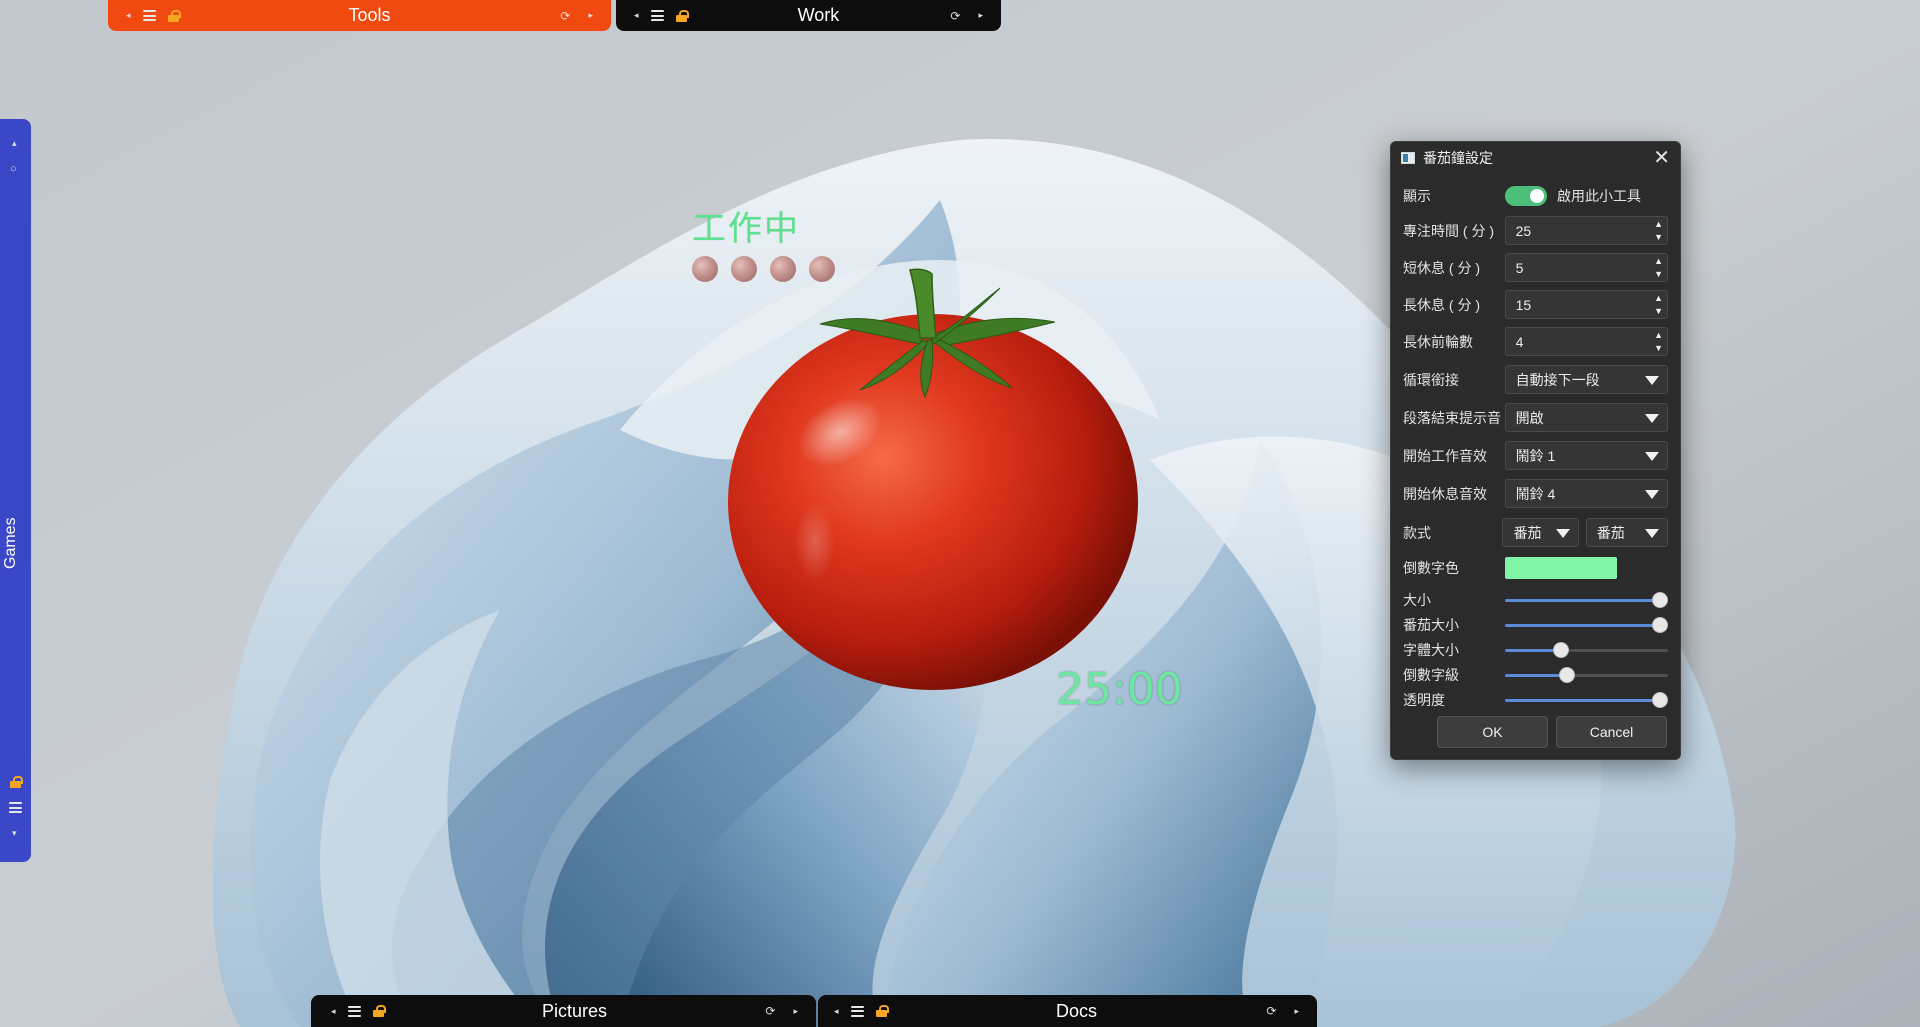 This screenshot has width=1920, height=1027. I want to click on row-style: 款式 番茄 番茄, so click(1535, 532).